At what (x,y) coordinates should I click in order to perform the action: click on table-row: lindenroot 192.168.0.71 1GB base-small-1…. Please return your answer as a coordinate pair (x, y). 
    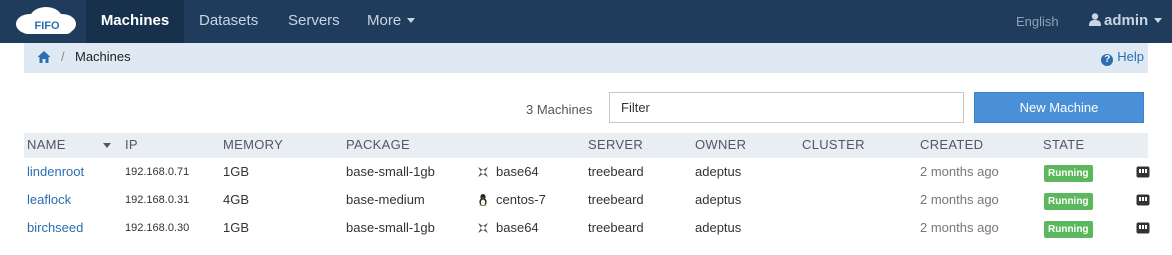
    Looking at the image, I should click on (587, 172).